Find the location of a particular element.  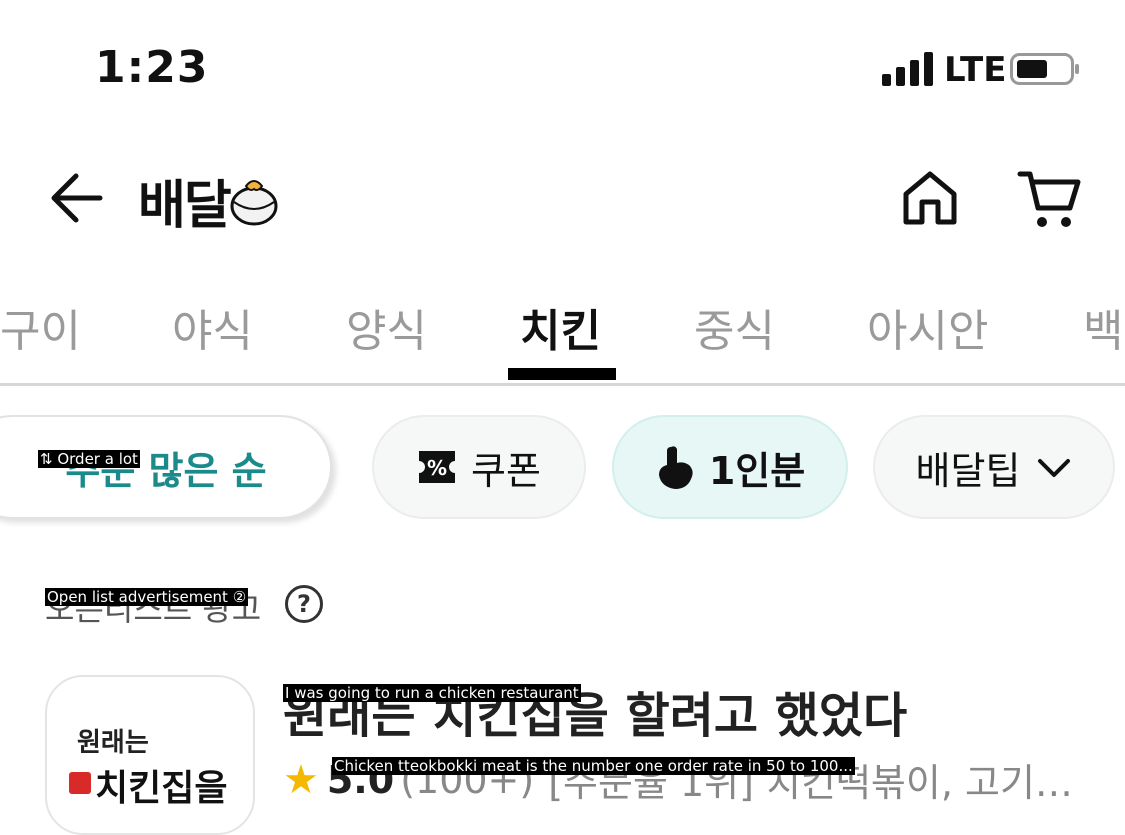

coupon-icon: % is located at coordinates (437, 467).